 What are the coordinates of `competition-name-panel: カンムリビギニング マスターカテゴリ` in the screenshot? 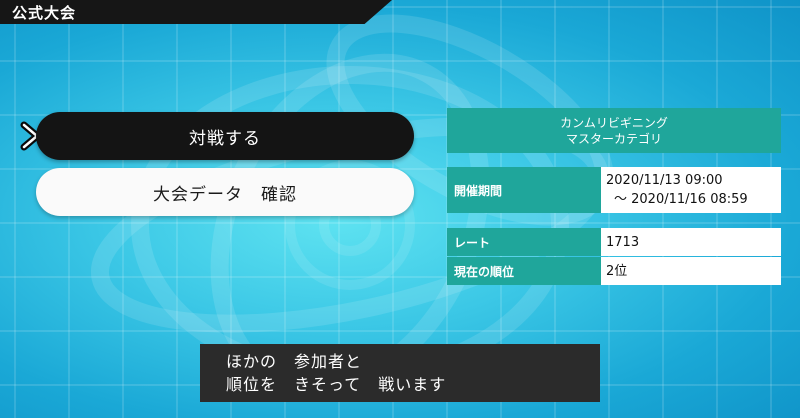 It's located at (614, 130).